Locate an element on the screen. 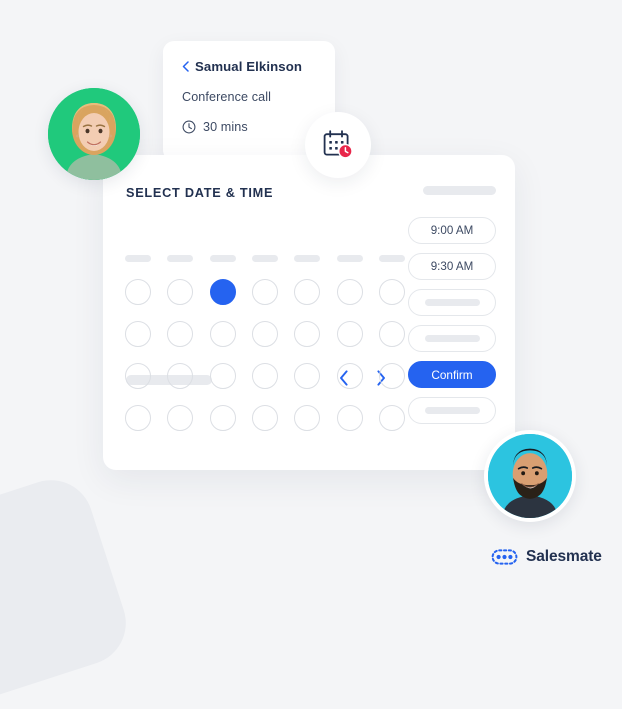  avatar-woman is located at coordinates (94, 134).